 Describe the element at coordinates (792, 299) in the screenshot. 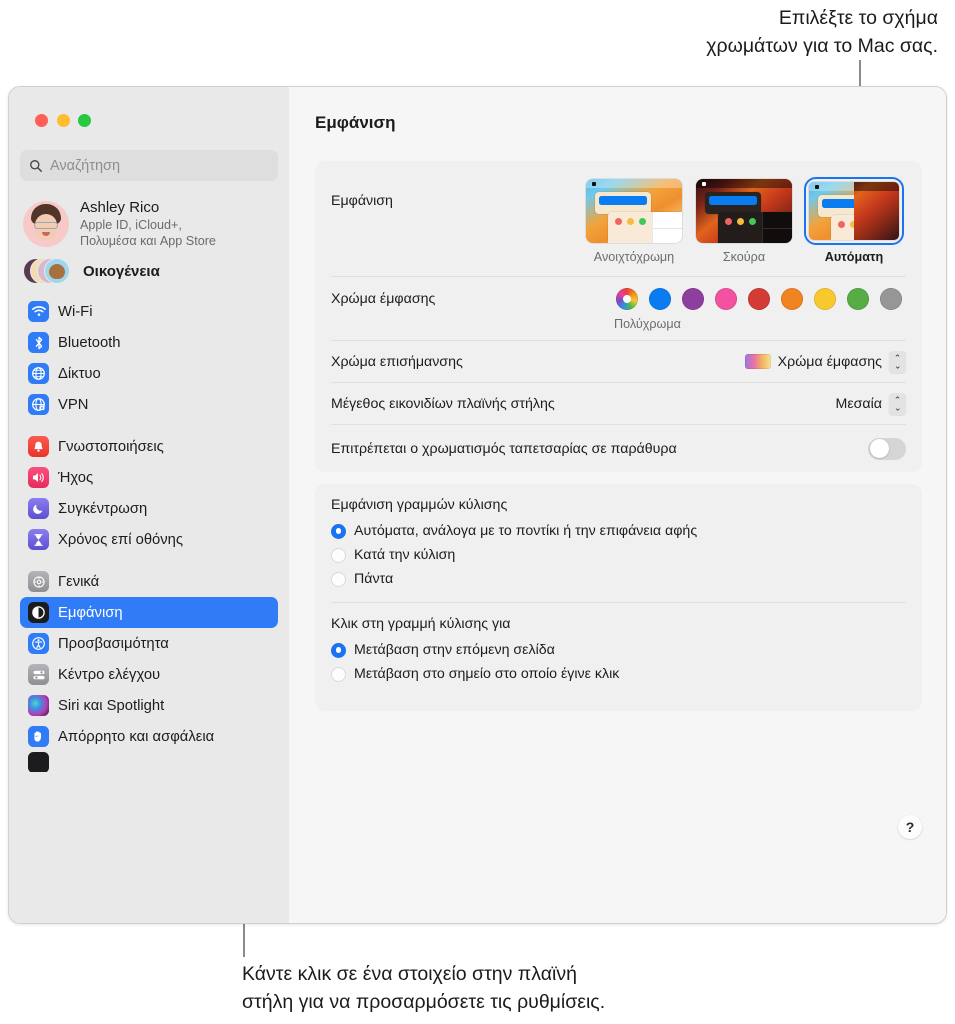

I see `accent-swatch-orange` at that location.